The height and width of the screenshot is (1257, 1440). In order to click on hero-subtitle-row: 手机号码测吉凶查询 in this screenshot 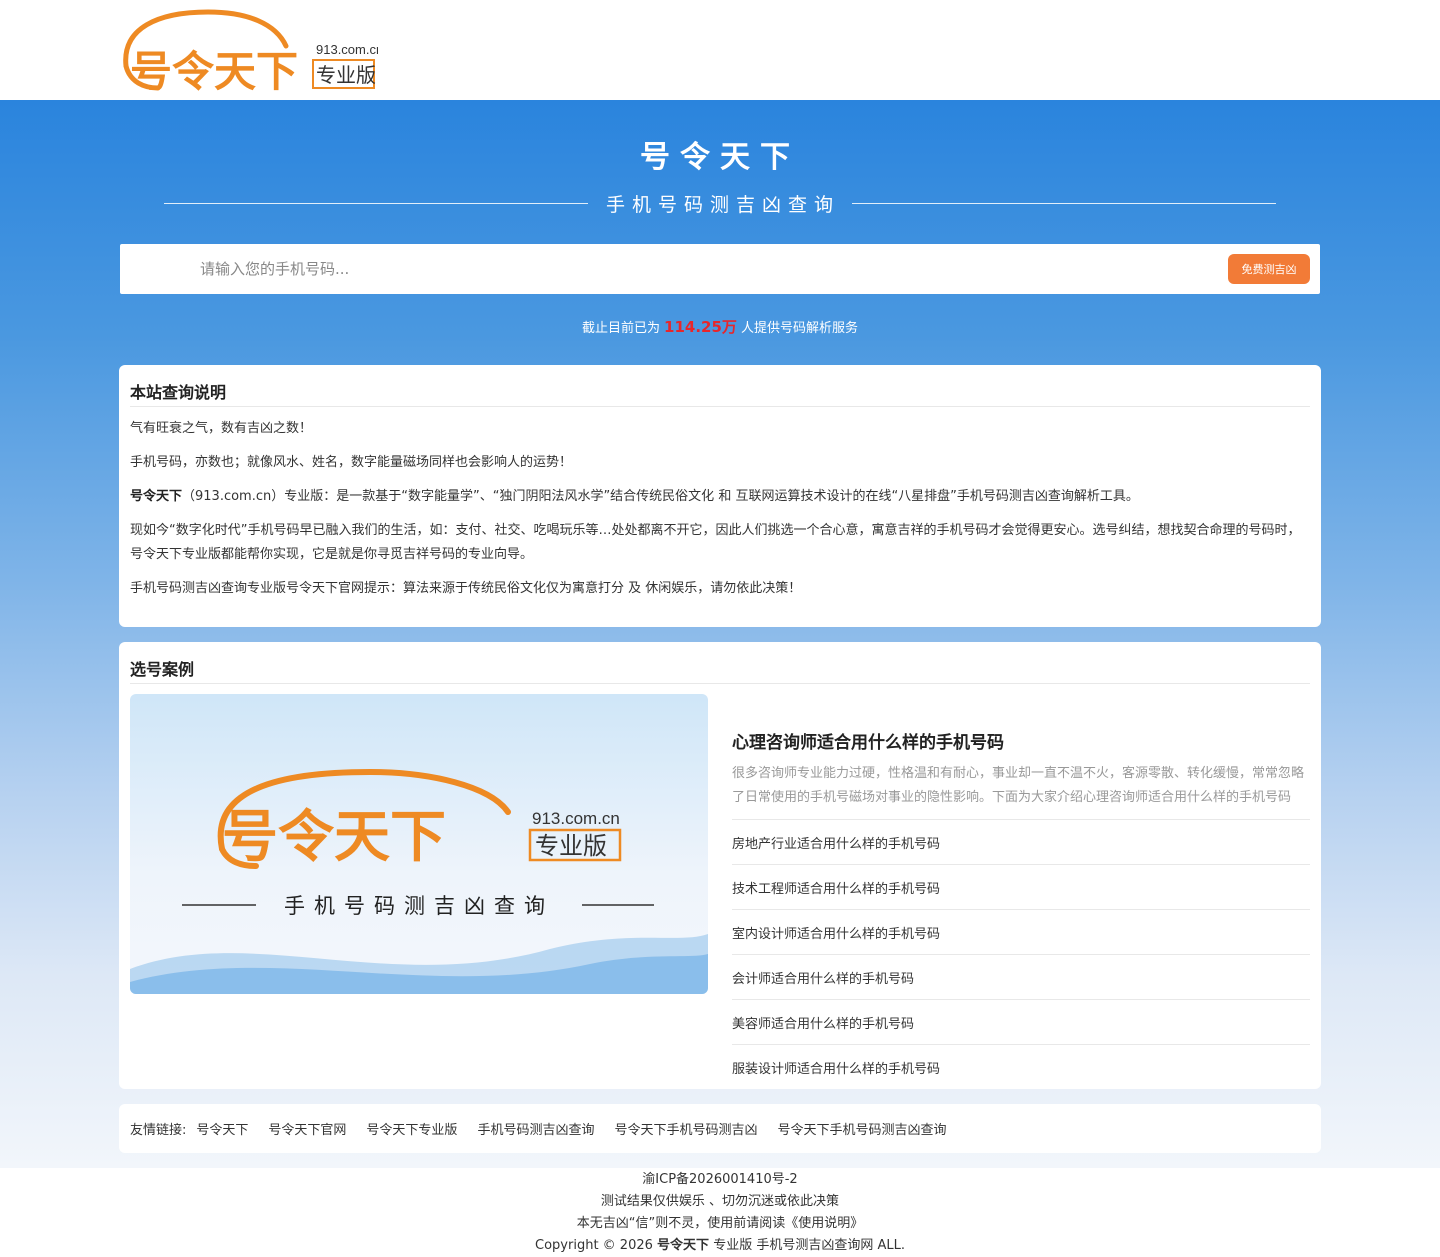, I will do `click(720, 203)`.